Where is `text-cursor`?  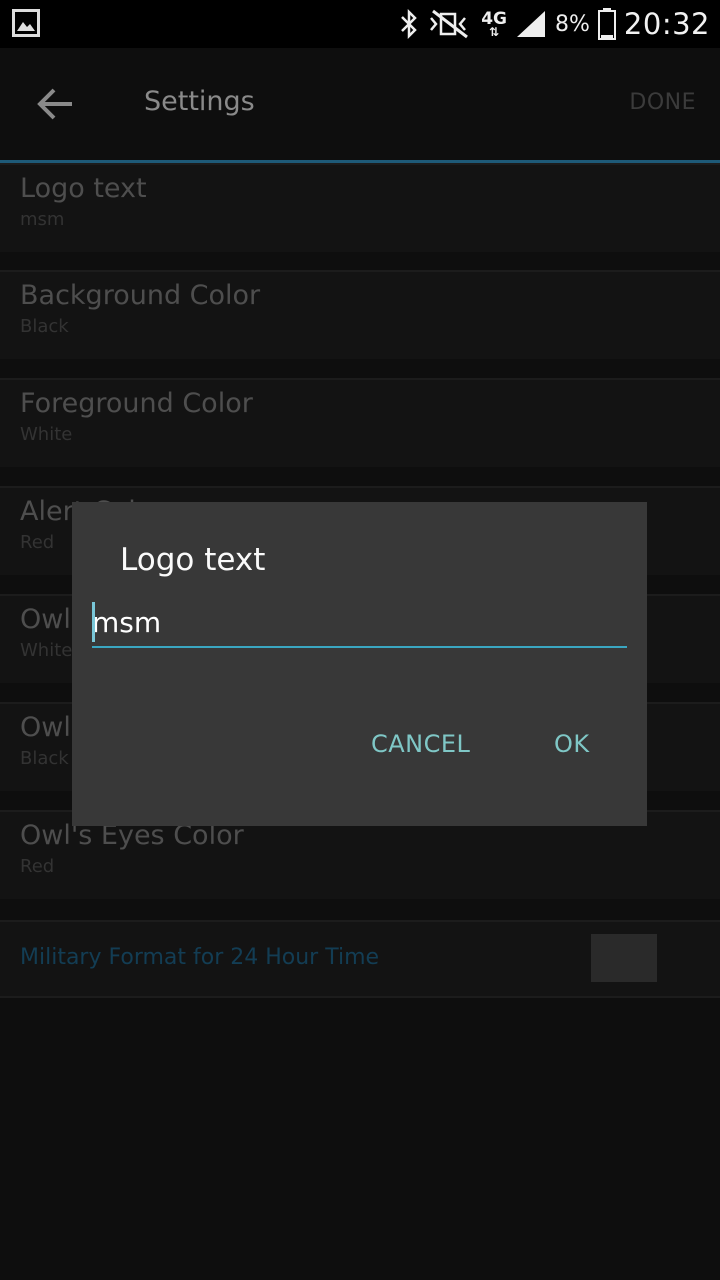 text-cursor is located at coordinates (93, 622).